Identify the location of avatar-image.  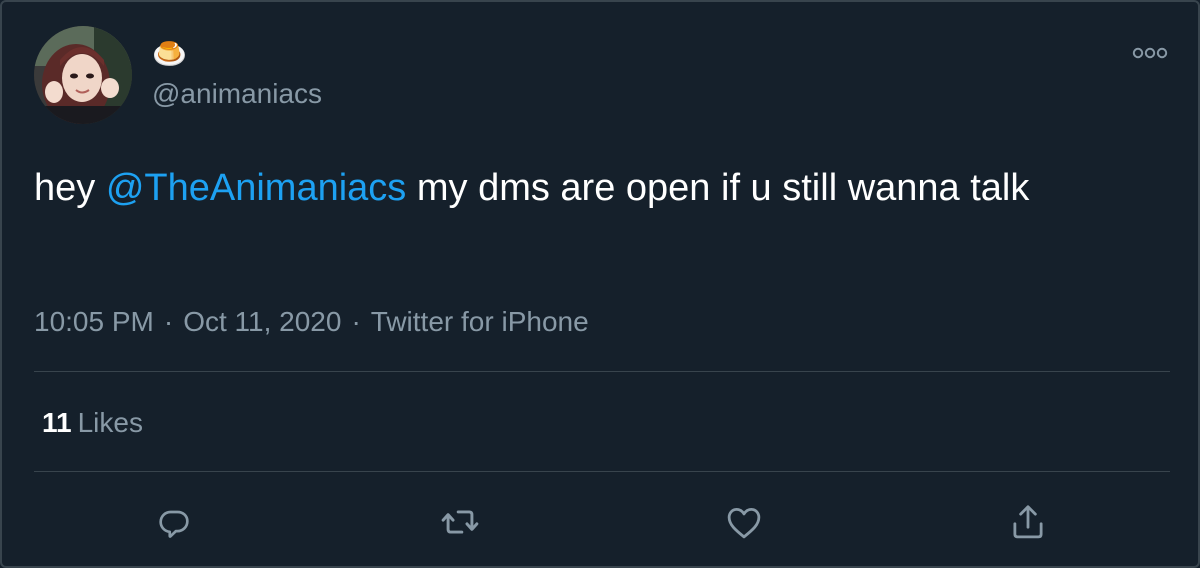
(83, 75).